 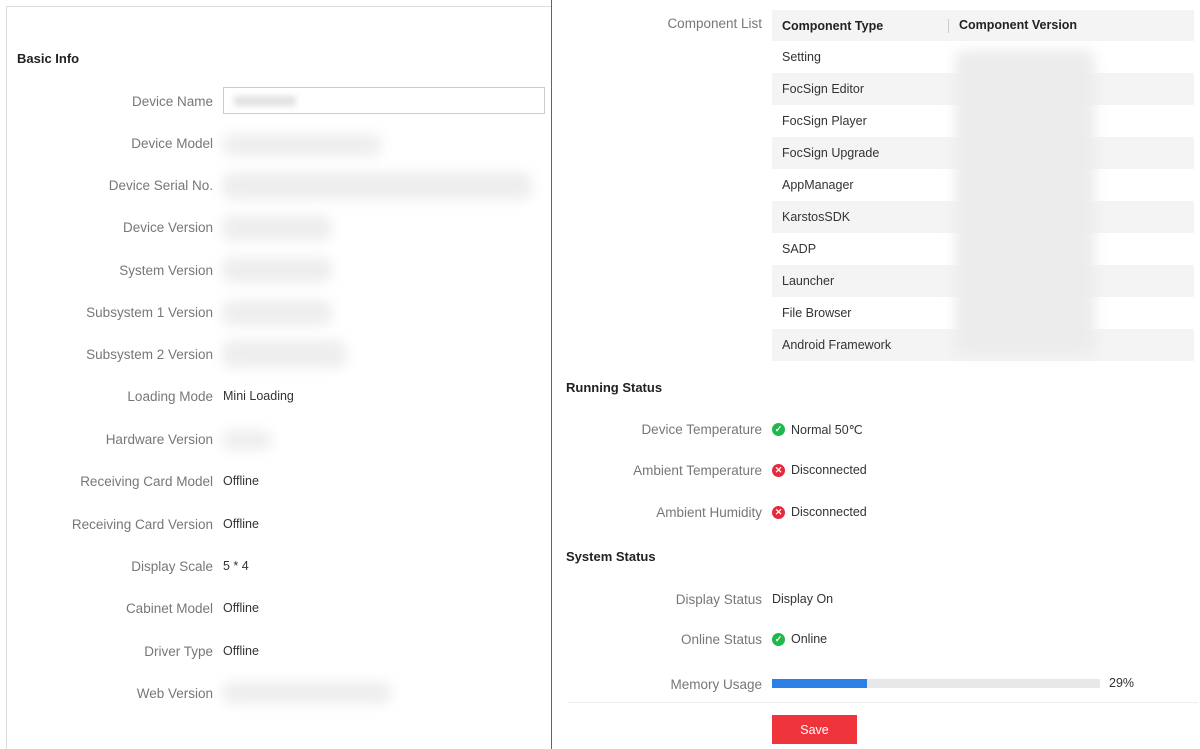 What do you see at coordinates (413, 639) in the screenshot?
I see `online-status-row: Online Status ✓ Online` at bounding box center [413, 639].